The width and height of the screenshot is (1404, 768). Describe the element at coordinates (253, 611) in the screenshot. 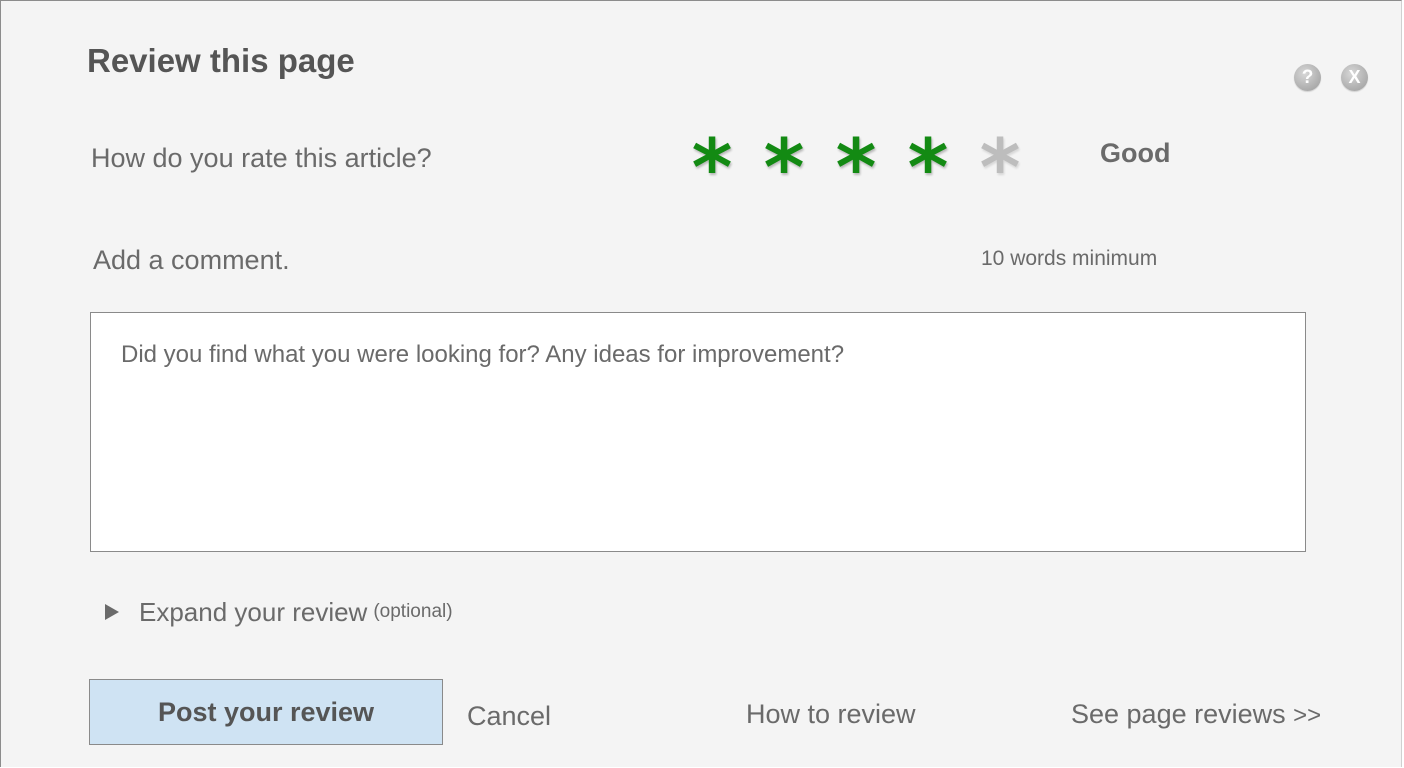

I see `expand-review-label: Expand your review` at that location.